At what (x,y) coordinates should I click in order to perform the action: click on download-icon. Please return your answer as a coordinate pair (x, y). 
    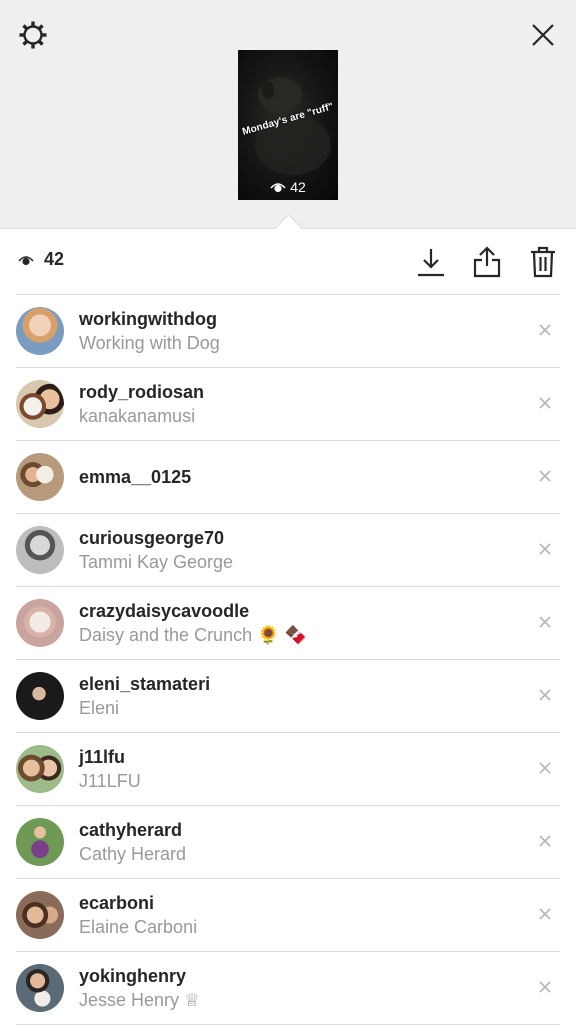
    Looking at the image, I should click on (431, 263).